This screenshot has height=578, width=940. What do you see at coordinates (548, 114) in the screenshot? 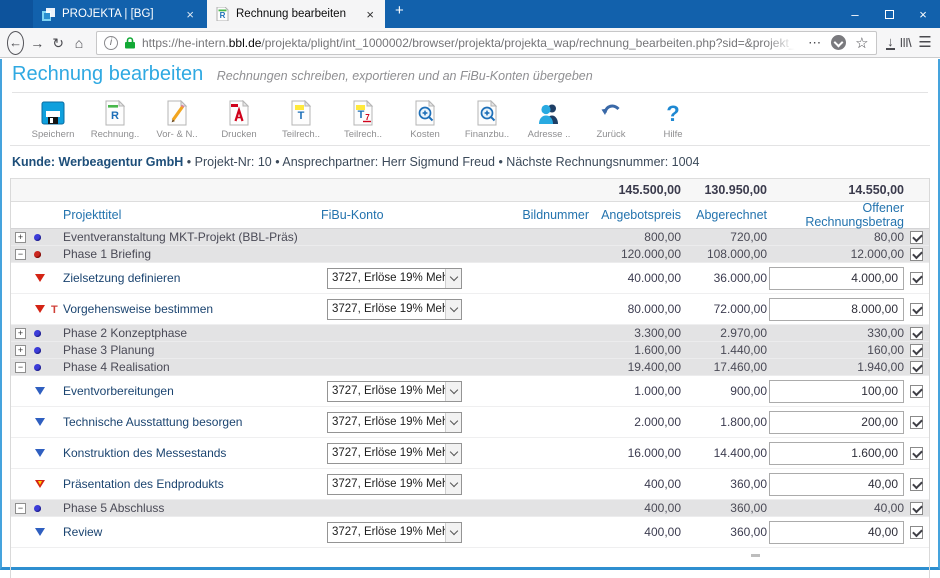
I see `address-contacts-icon` at bounding box center [548, 114].